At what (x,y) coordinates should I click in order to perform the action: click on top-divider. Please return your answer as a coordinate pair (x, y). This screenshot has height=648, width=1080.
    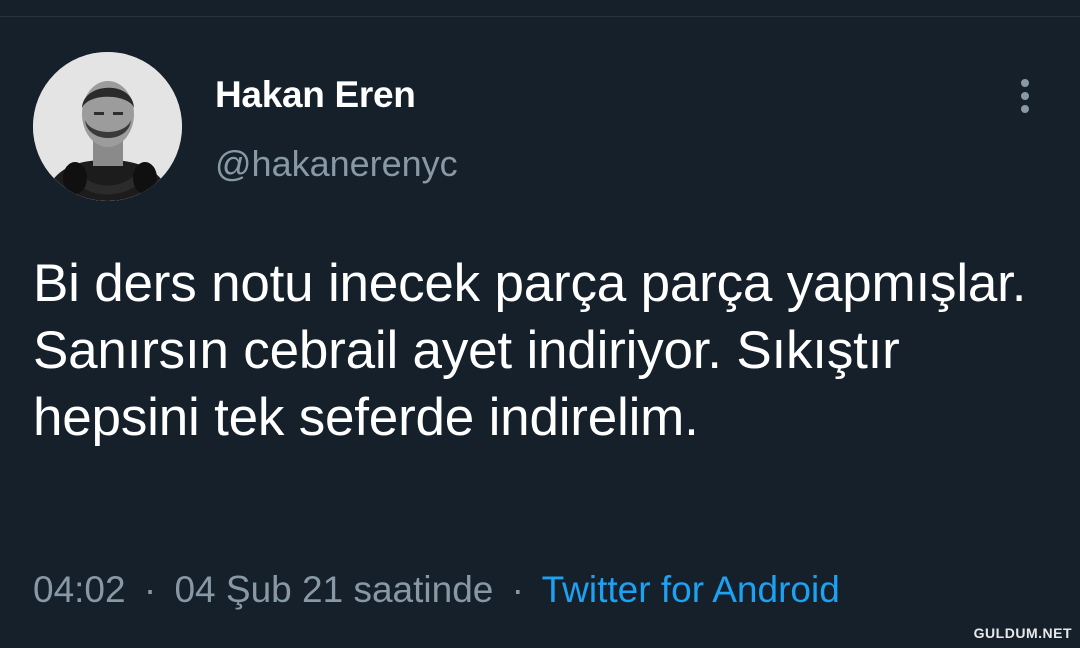
    Looking at the image, I should click on (540, 16).